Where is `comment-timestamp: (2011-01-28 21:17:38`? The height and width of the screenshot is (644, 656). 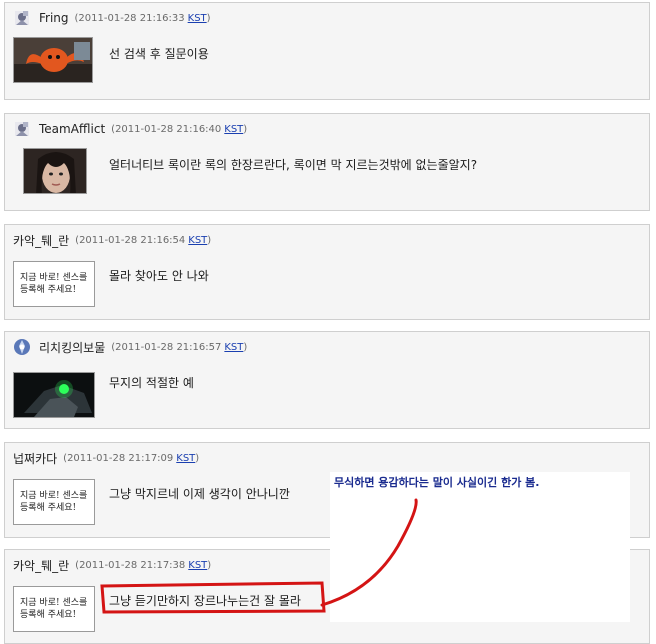 comment-timestamp: (2011-01-28 21:17:38 is located at coordinates (130, 565).